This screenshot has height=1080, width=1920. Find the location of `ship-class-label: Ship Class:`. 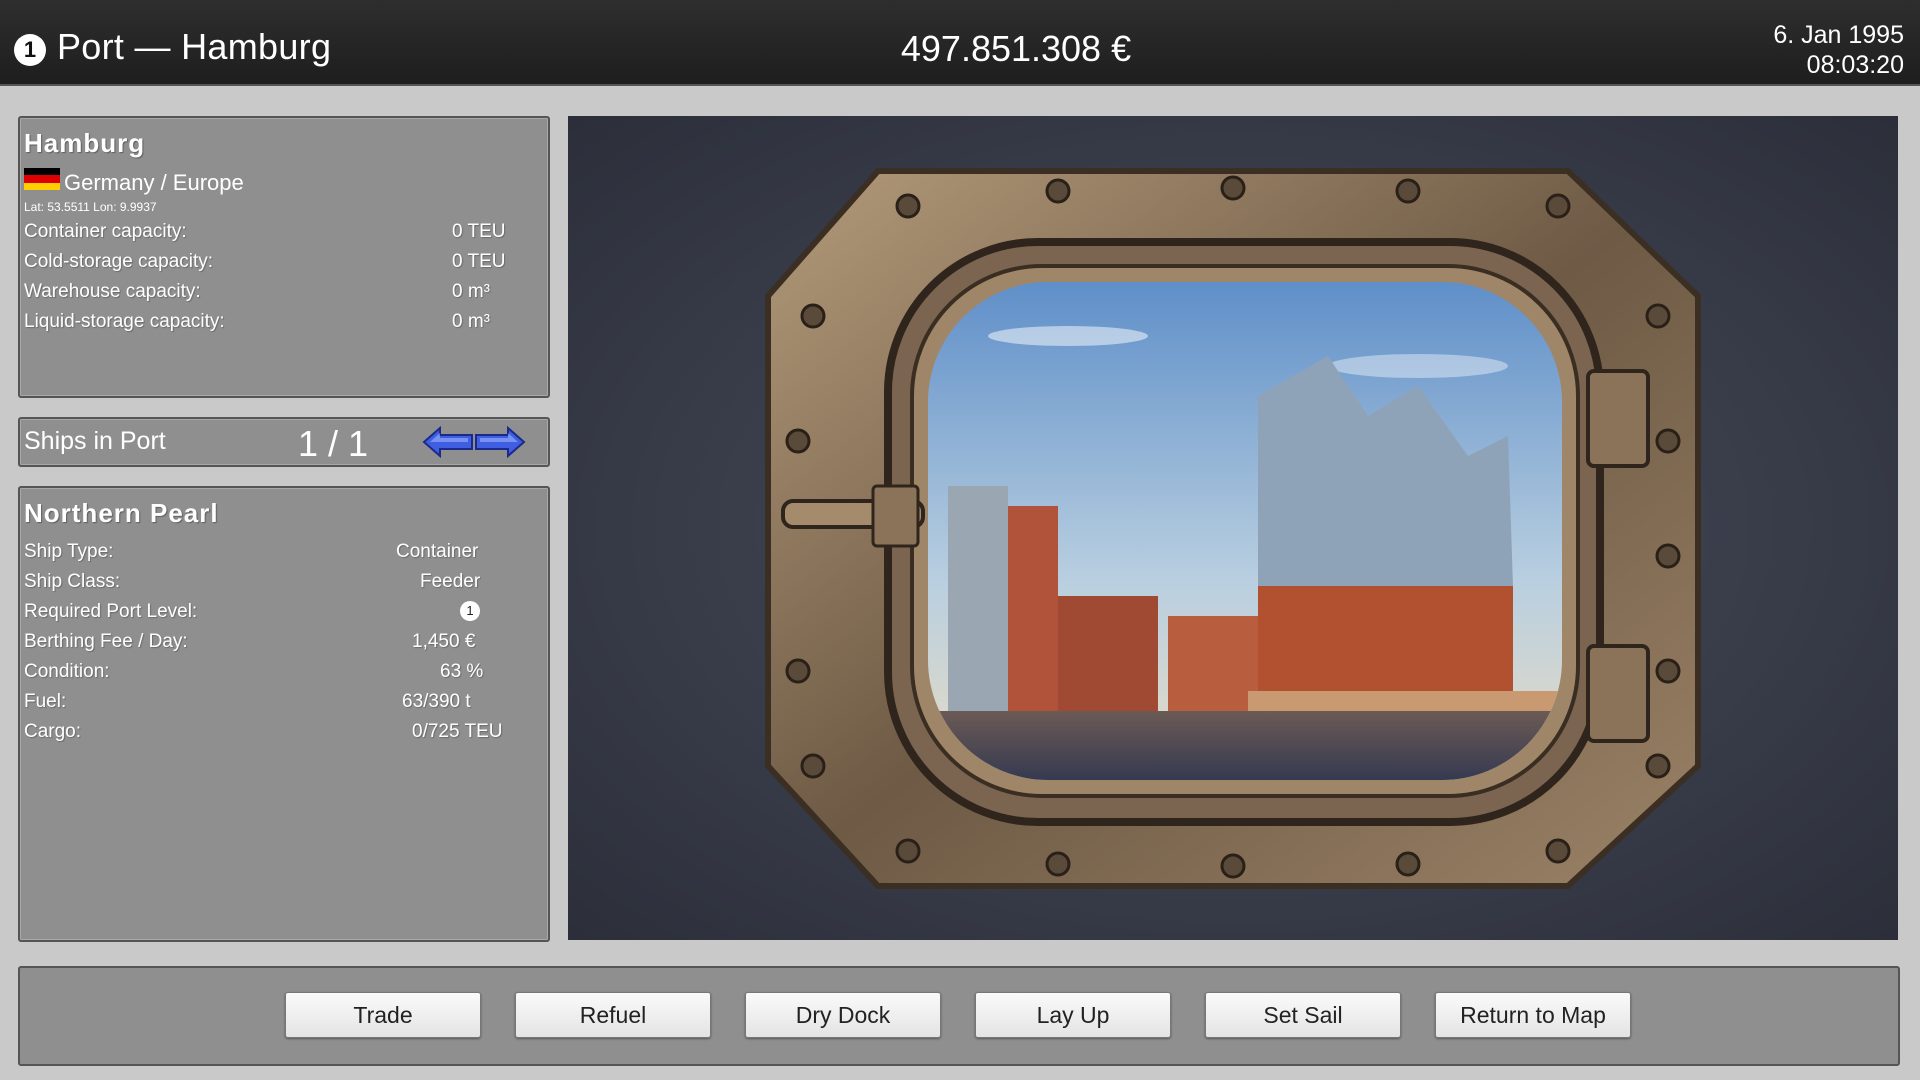

ship-class-label: Ship Class: is located at coordinates (72, 581).